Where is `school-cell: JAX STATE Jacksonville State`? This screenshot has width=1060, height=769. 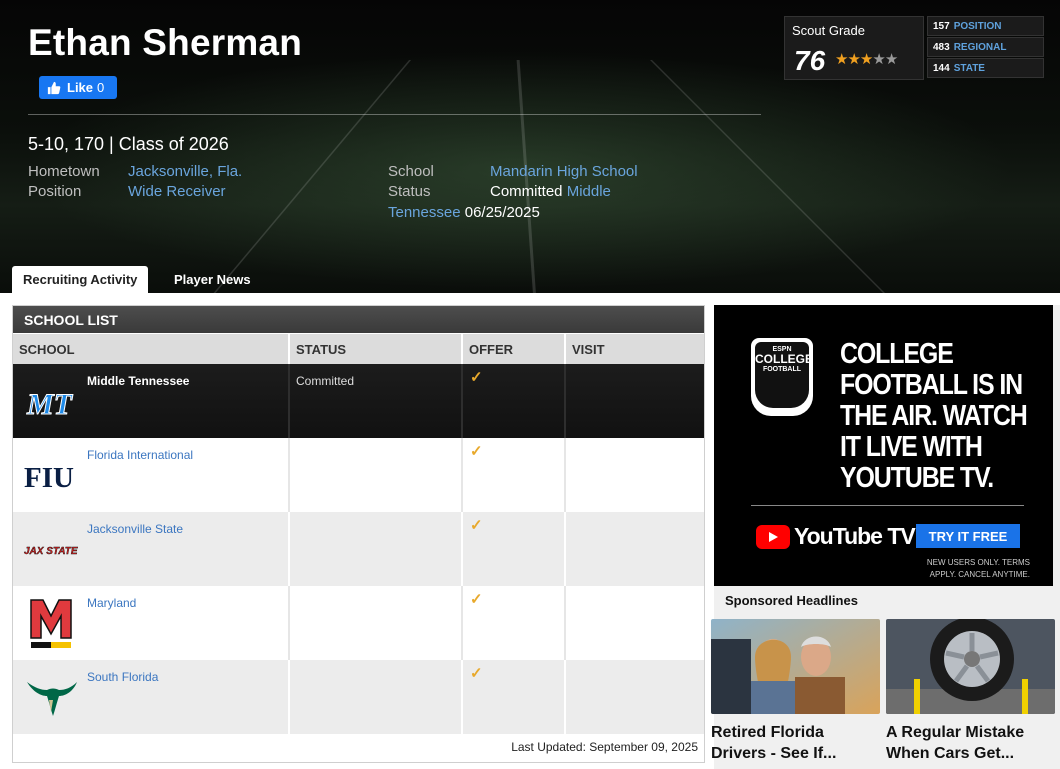
school-cell: JAX STATE Jacksonville State is located at coordinates (151, 549).